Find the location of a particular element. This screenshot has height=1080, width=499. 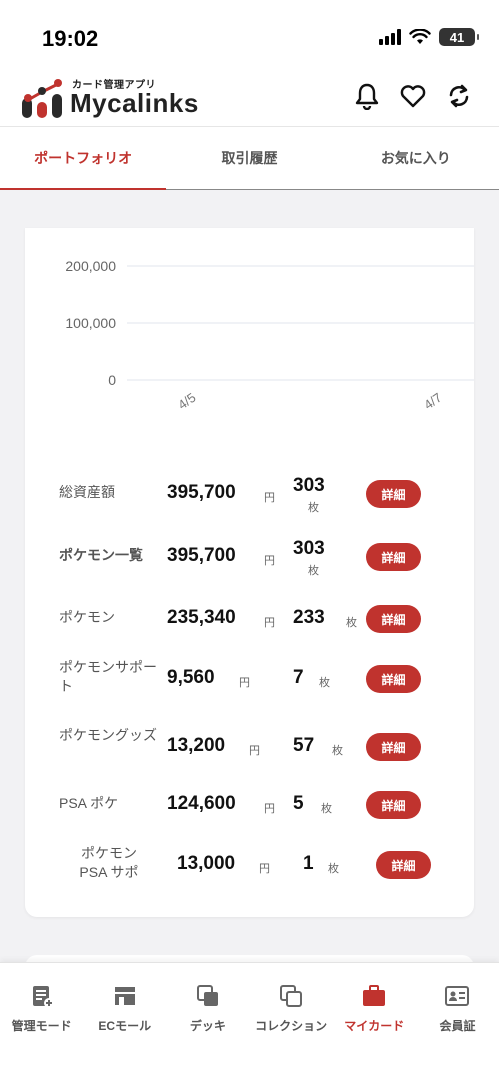

nav-member-card: 会員証 is located at coordinates (457, 1021).